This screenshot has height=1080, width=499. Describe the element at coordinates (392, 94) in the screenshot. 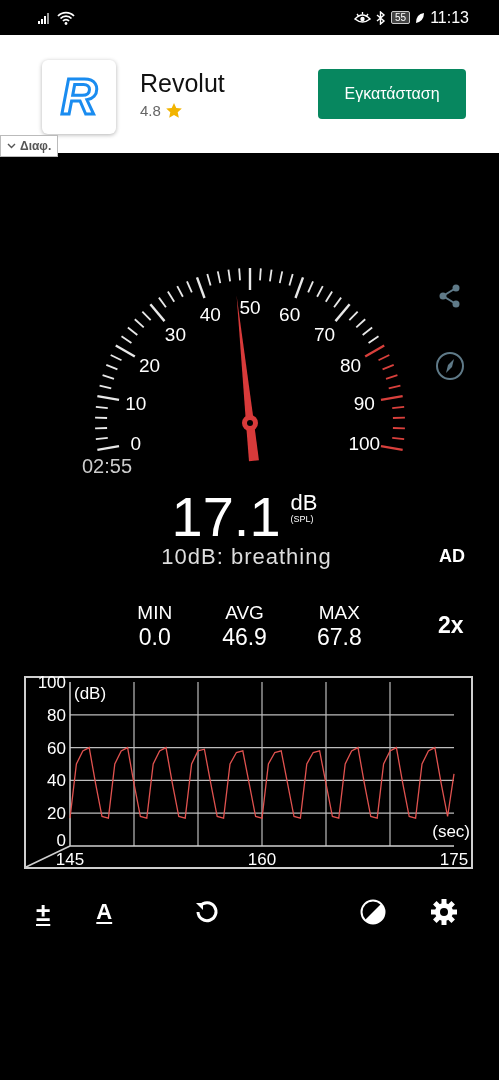

I see `install-button: Εγκατάσταση` at that location.